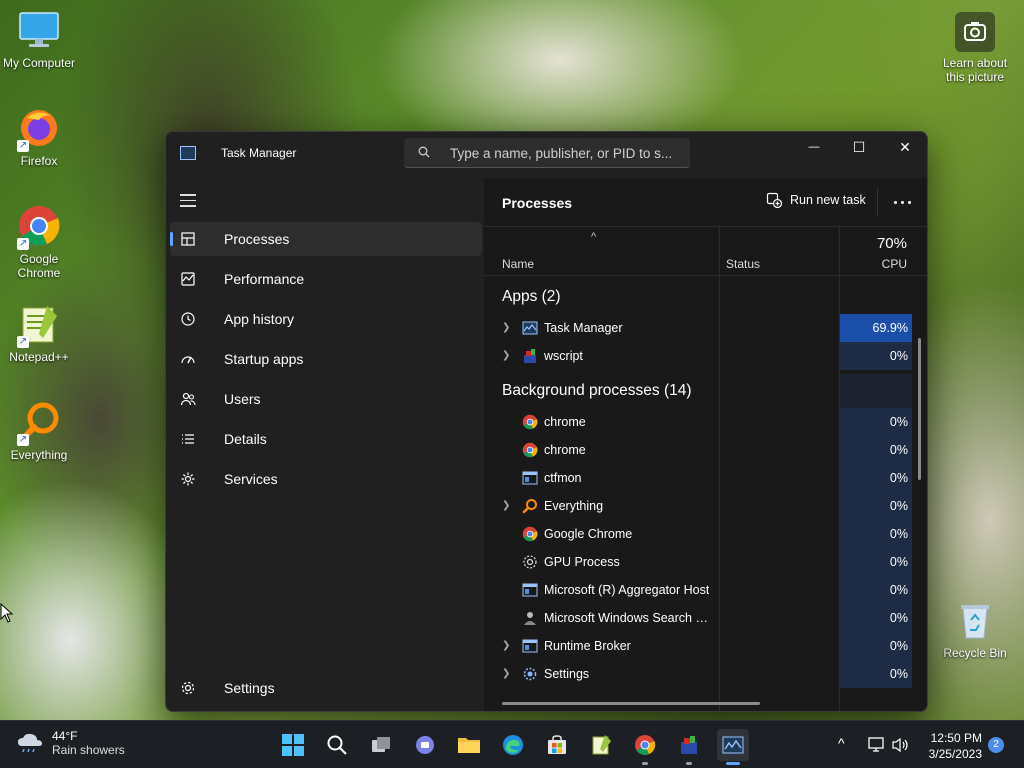  I want to click on run-task-icon, so click(774, 200).